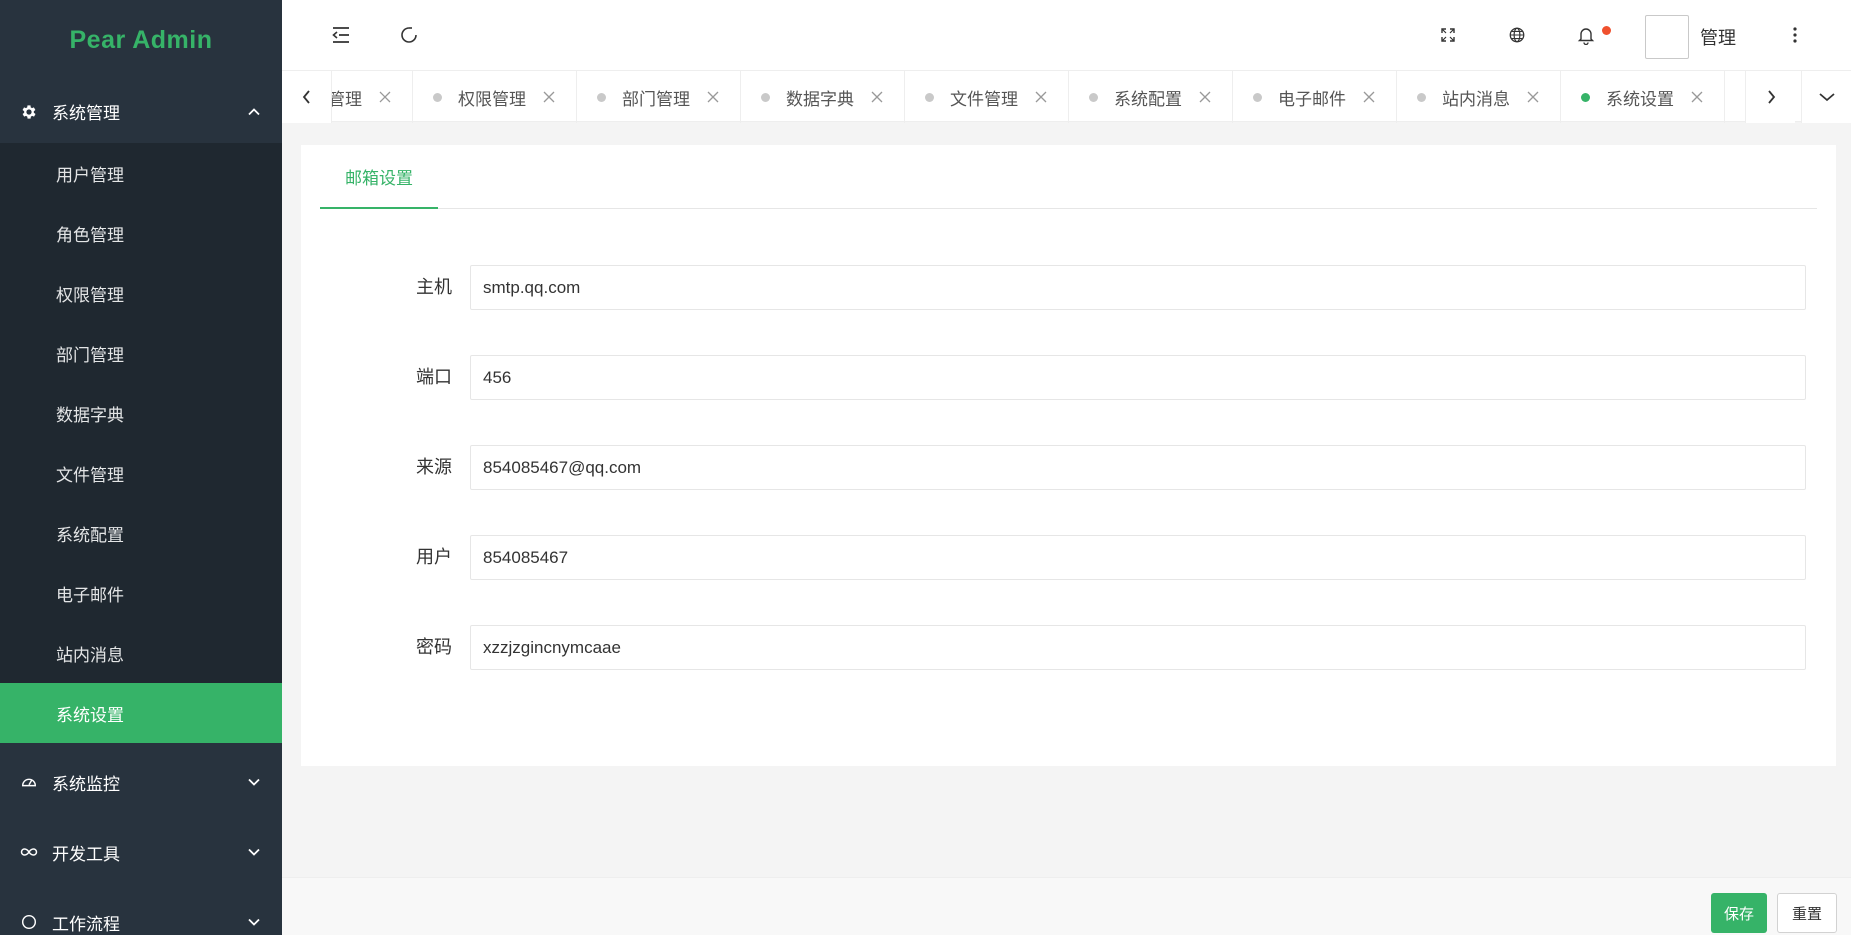 Image resolution: width=1851 pixels, height=935 pixels. I want to click on tab-departments: 部门管理, so click(659, 97).